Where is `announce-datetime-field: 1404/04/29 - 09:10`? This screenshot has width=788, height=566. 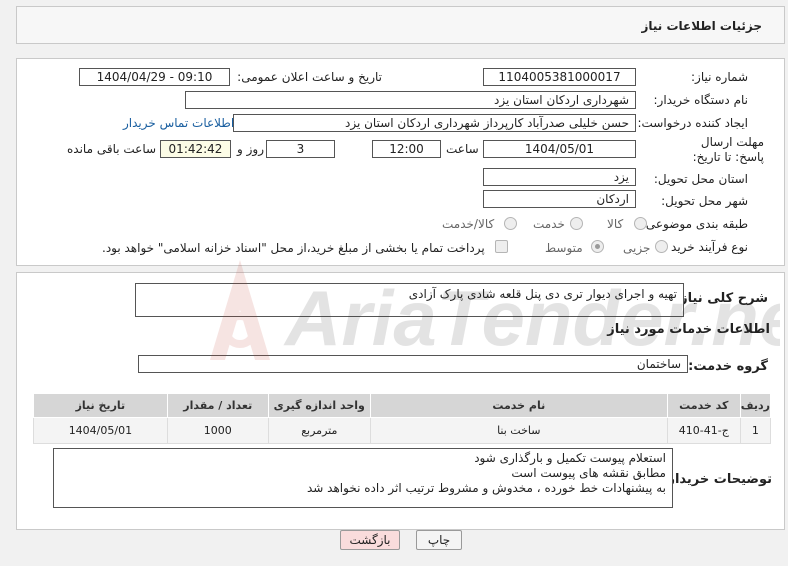
announce-datetime-field: 1404/04/29 - 09:10 is located at coordinates (154, 77).